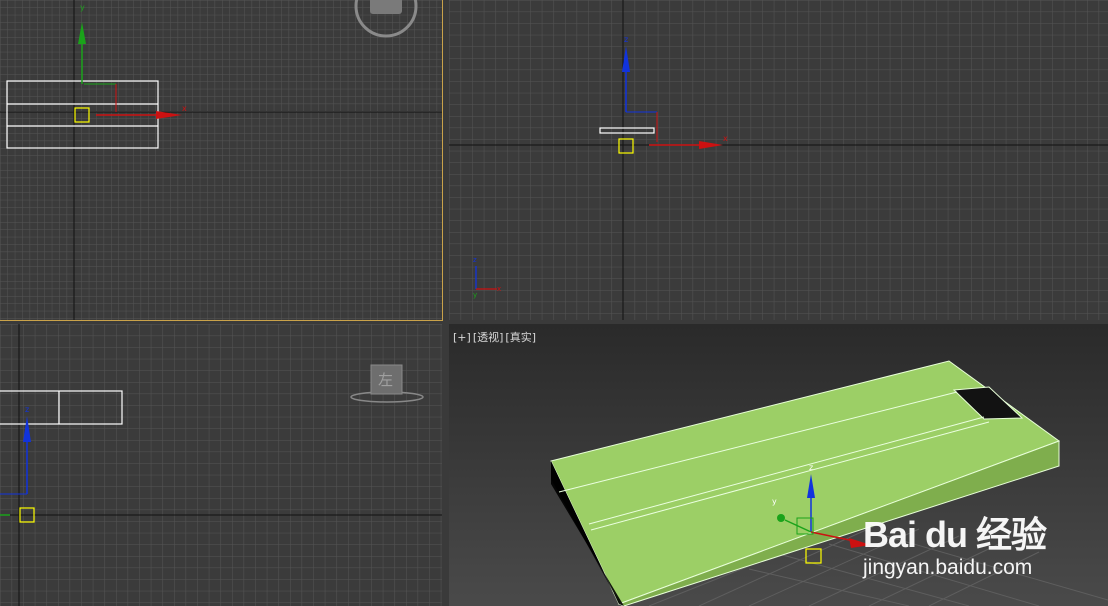 The height and width of the screenshot is (606, 1108). I want to click on watermark: Bai du 经验 jingyan.baidu.com, so click(954, 543).